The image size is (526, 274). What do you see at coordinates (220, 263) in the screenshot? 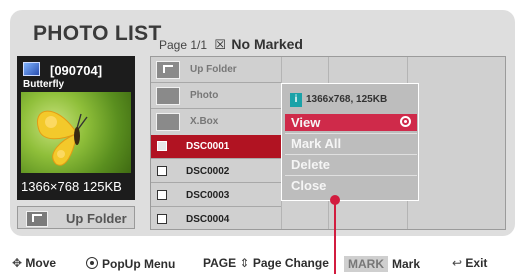
I see `footer-page-key: PAGE` at bounding box center [220, 263].